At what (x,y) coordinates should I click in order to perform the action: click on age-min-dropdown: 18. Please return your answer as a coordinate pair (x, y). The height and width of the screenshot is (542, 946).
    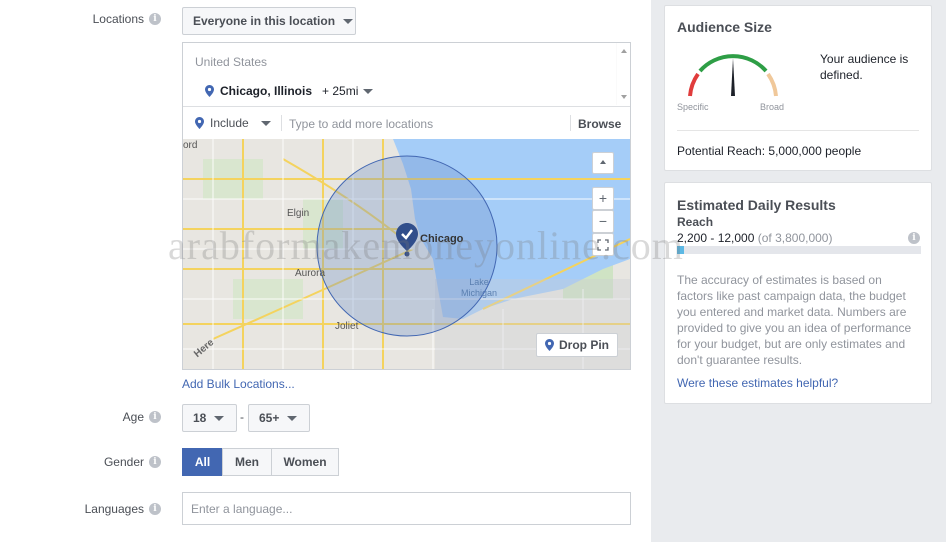
    Looking at the image, I should click on (209, 418).